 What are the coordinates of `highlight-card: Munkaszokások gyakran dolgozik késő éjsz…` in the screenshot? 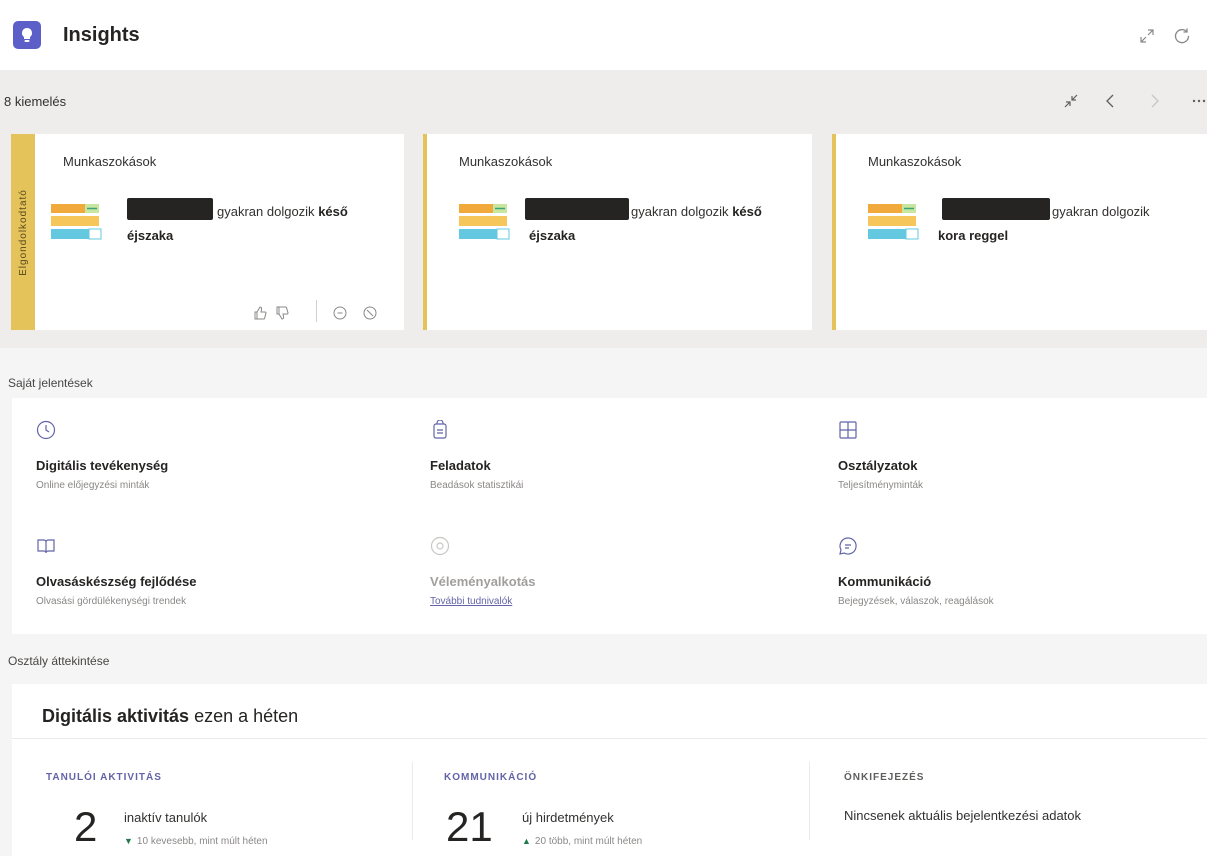 It's located at (617, 232).